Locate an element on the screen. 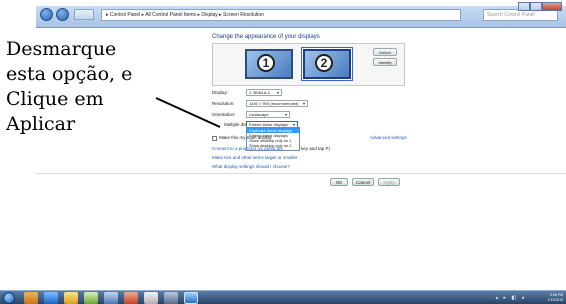 The image size is (566, 304). media-player-icon is located at coordinates (31, 298).